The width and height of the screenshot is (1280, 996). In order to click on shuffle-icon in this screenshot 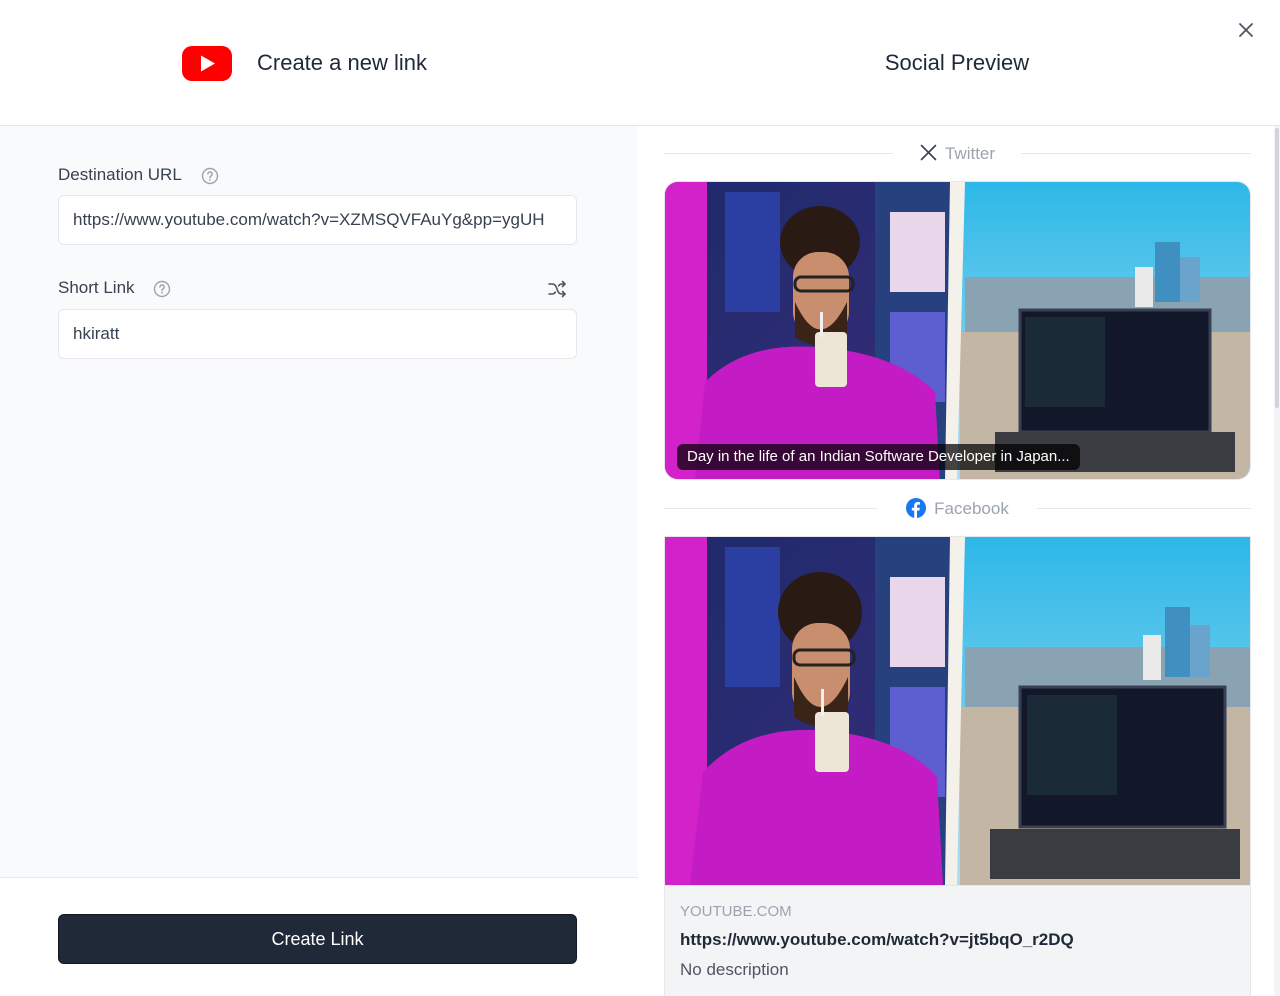, I will do `click(557, 289)`.